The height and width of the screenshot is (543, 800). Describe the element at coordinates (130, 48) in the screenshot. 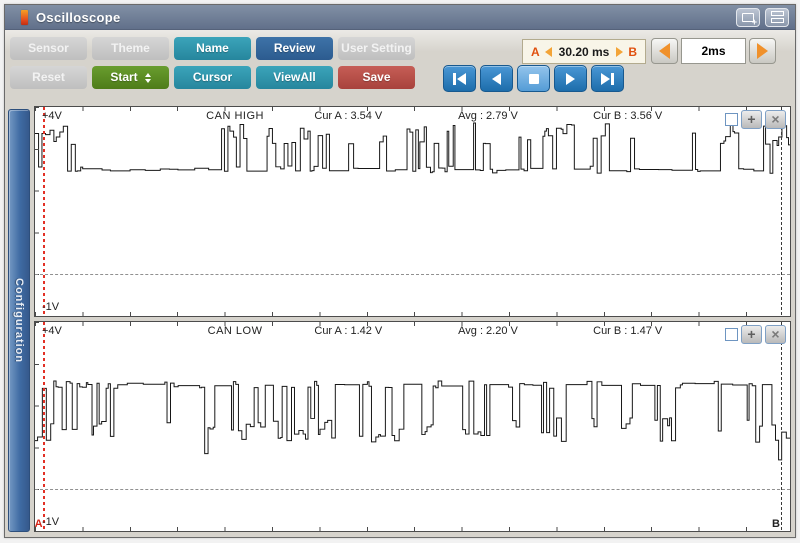

I see `theme-button: Theme` at that location.